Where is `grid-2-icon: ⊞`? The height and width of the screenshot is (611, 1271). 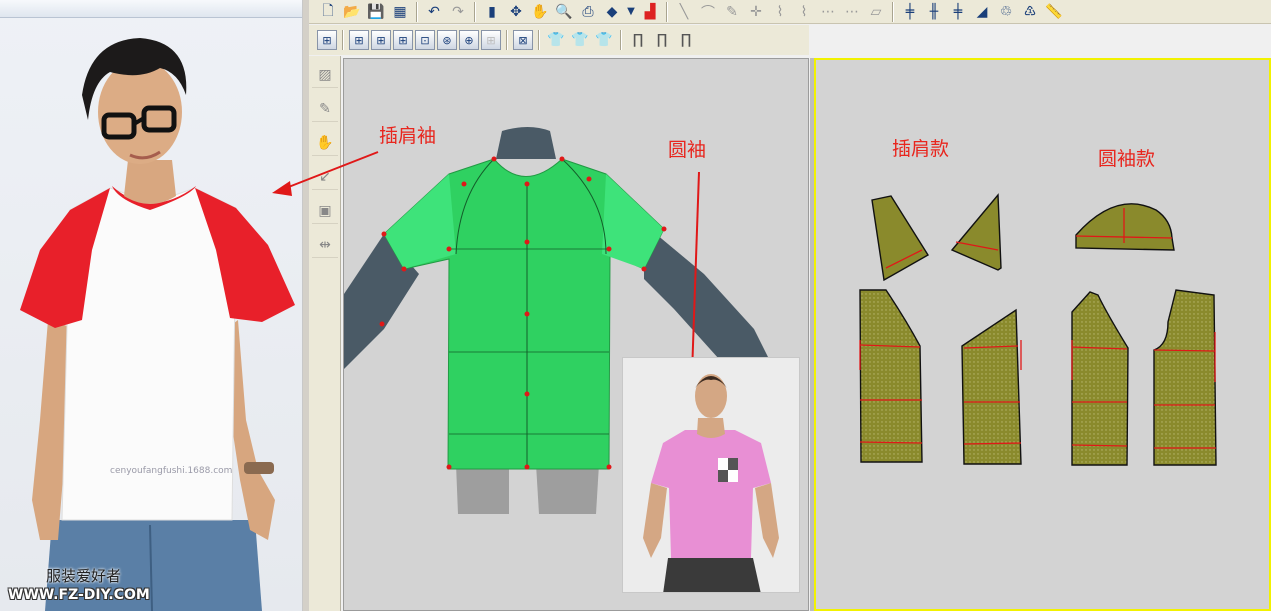
grid-2-icon: ⊞ is located at coordinates (359, 40).